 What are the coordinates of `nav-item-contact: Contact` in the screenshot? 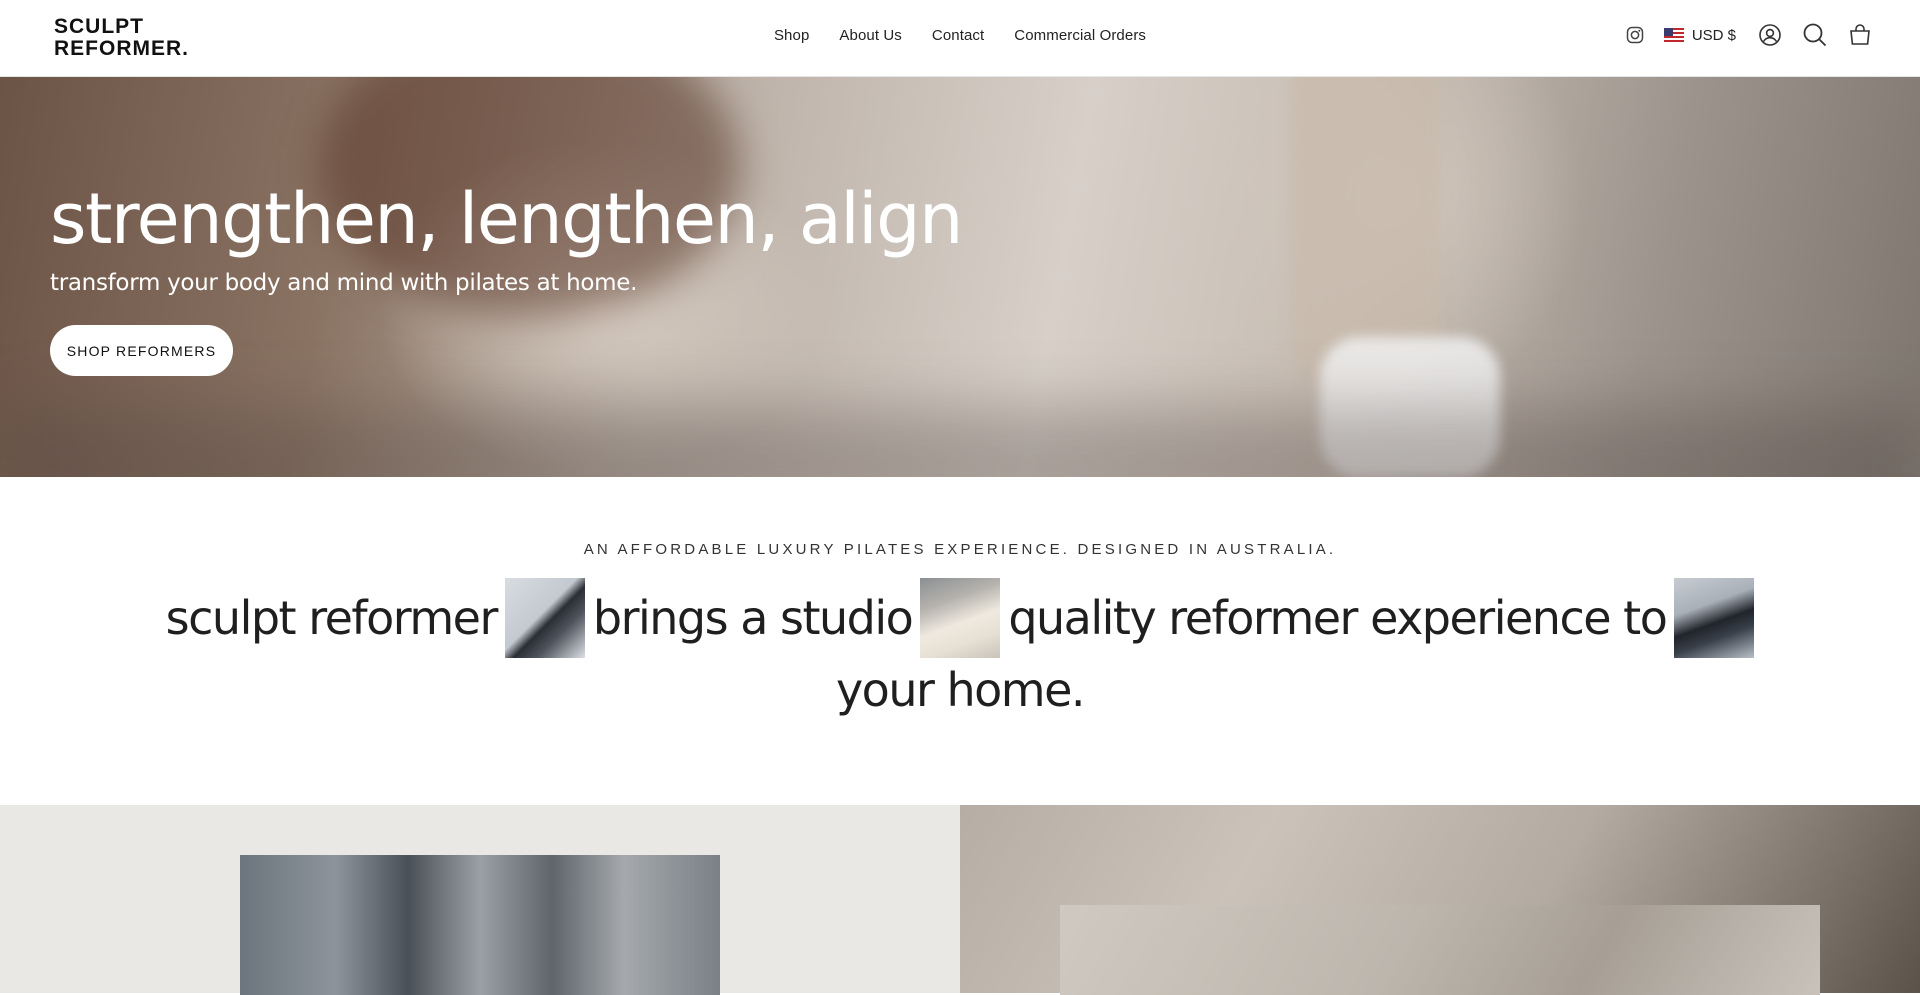 It's located at (958, 35).